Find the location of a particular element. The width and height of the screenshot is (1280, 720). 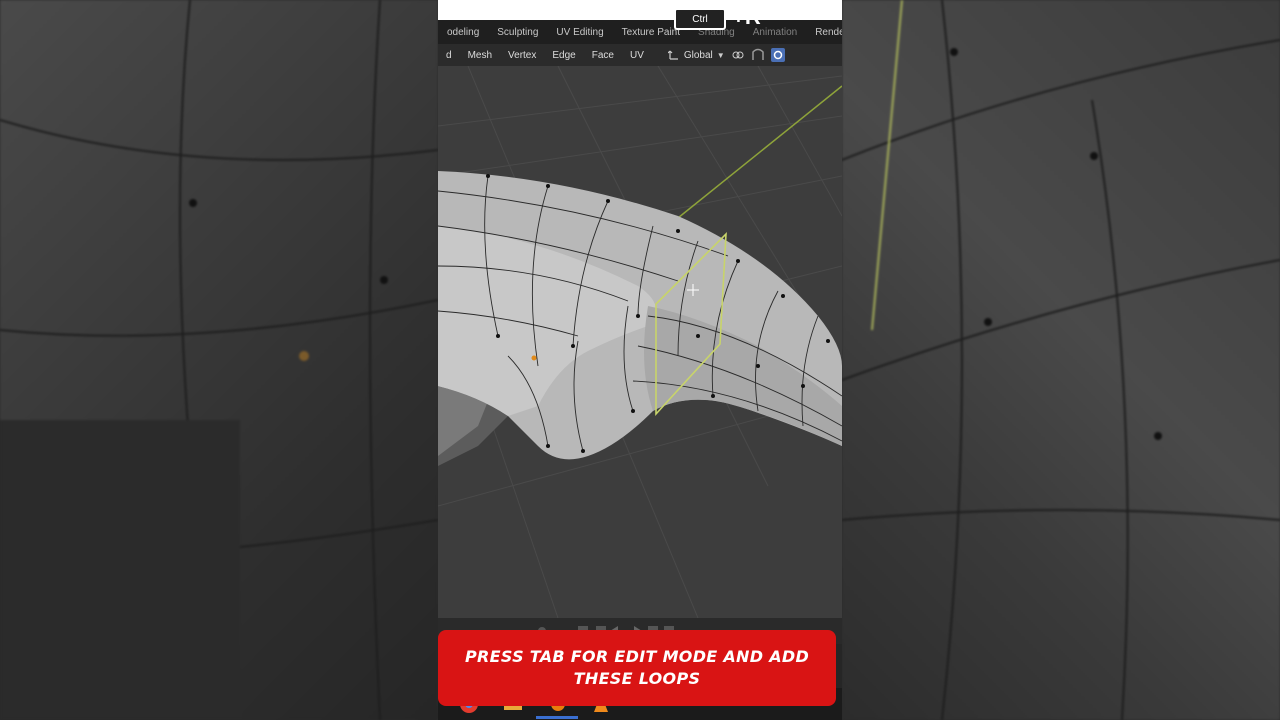

menu-uv: UV is located at coordinates (637, 55).